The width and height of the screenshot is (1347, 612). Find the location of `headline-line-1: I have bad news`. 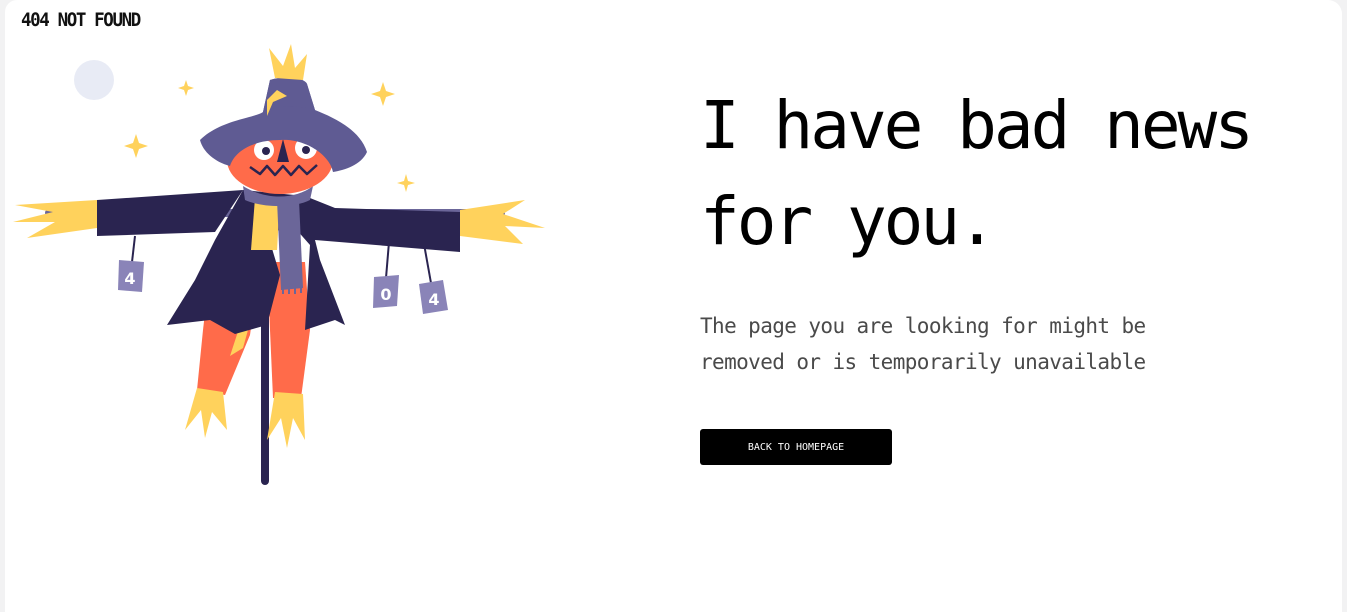

headline-line-1: I have bad news is located at coordinates (977, 125).